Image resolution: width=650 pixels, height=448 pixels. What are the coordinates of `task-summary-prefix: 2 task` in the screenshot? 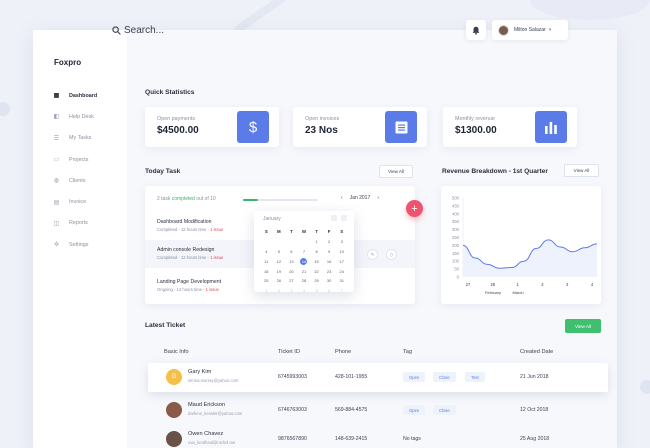 It's located at (164, 199).